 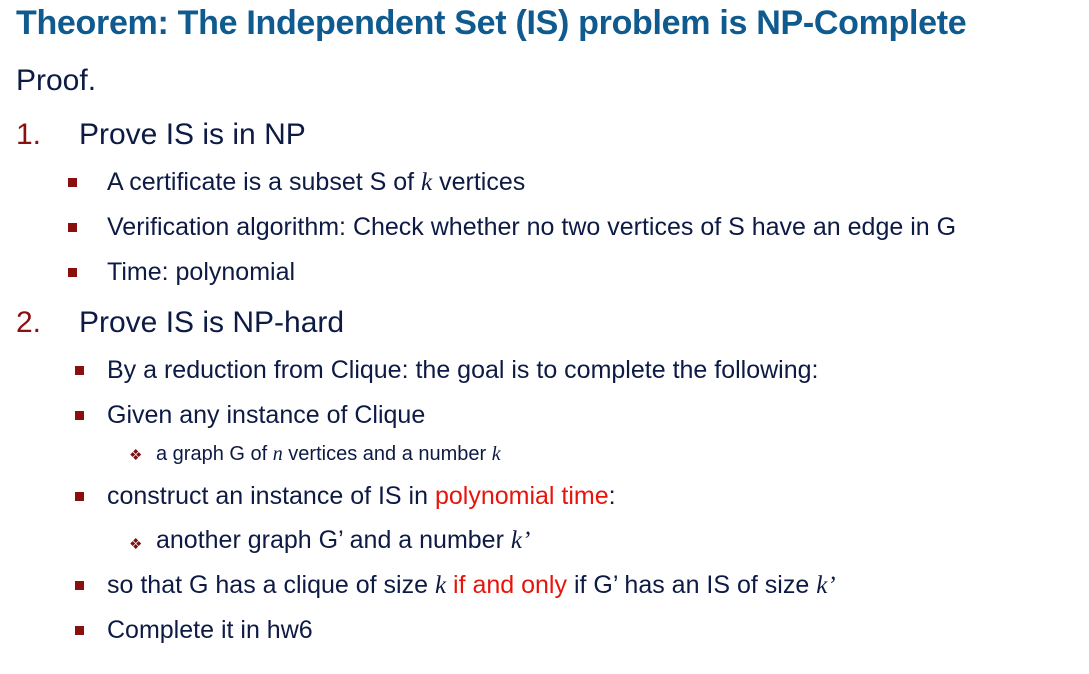 I want to click on bullet-time: Time: polynomial, so click(x=201, y=272).